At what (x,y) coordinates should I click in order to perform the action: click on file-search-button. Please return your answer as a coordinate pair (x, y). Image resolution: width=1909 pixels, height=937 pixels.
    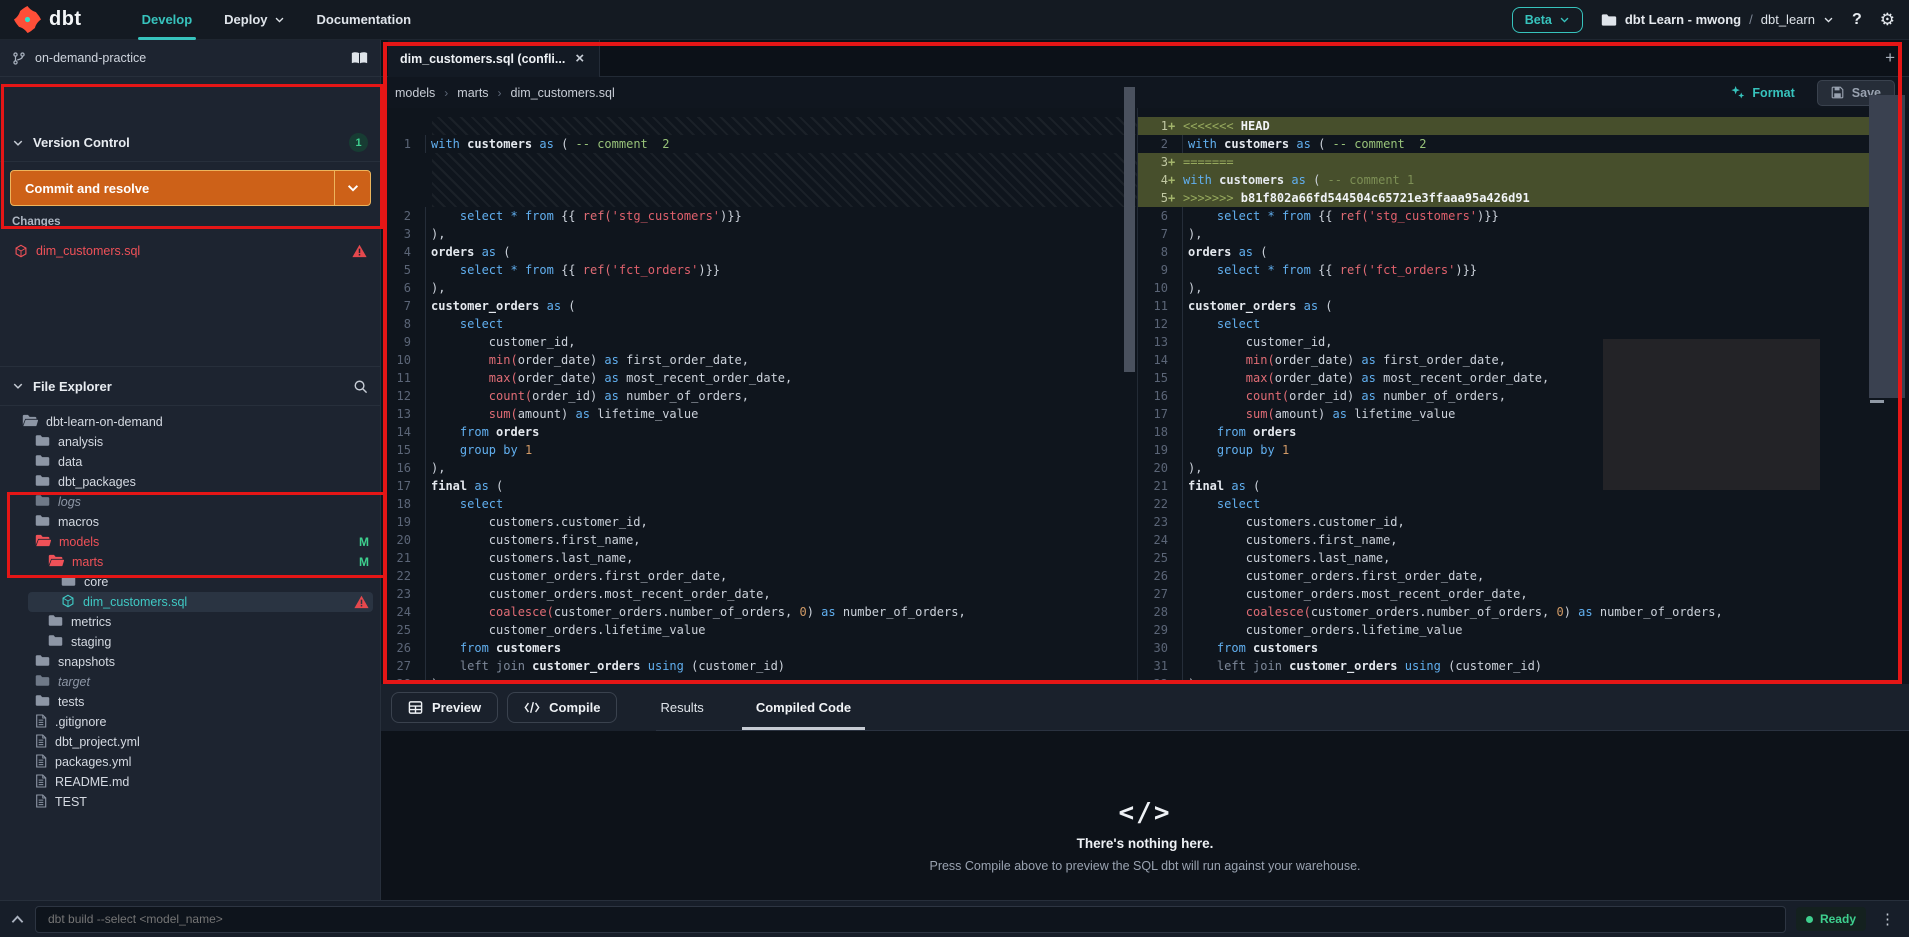
    Looking at the image, I should click on (360, 386).